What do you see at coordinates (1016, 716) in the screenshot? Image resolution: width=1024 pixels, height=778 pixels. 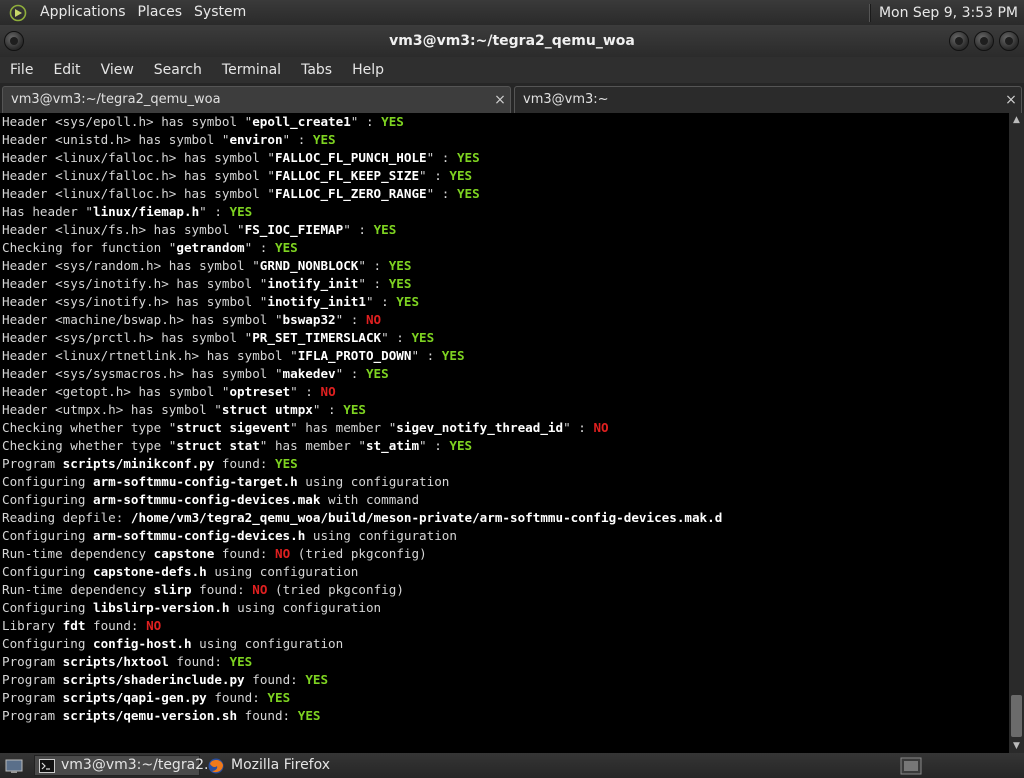 I see `scrollbar-thumb` at bounding box center [1016, 716].